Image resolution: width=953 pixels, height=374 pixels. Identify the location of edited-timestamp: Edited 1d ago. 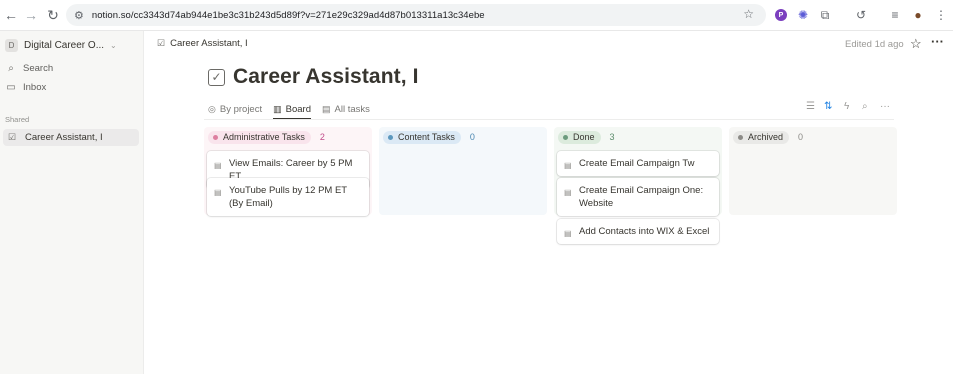
(874, 44).